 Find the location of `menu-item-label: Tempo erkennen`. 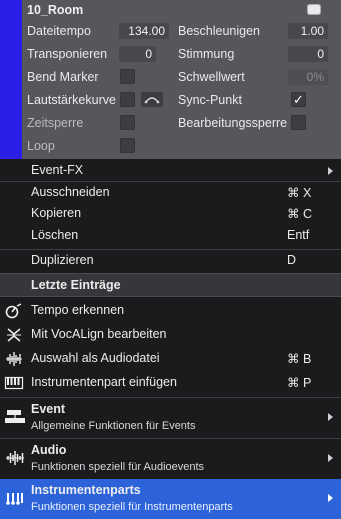

menu-item-label: Tempo erkennen is located at coordinates (78, 310).